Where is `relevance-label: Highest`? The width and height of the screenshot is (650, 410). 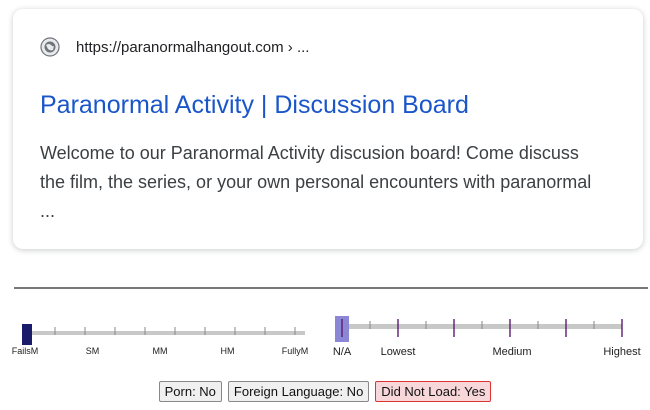 relevance-label: Highest is located at coordinates (622, 352).